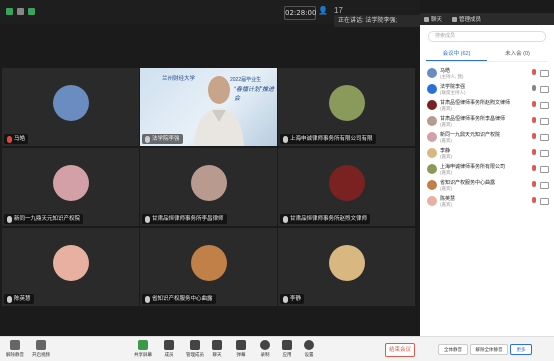 Image resolution: width=554 pixels, height=361 pixels. I want to click on video-tile: 新同一九鼎天元知识产权院, so click(70, 187).